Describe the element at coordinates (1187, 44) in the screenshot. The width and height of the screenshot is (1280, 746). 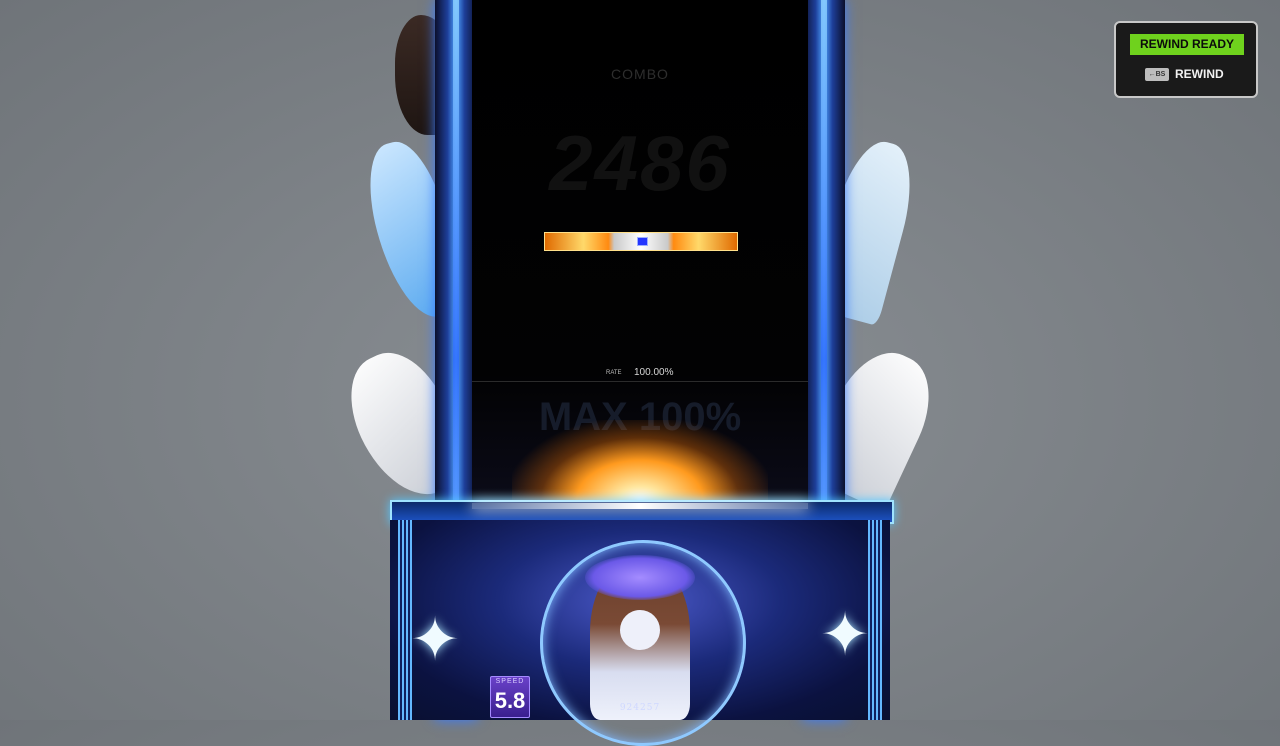
I see `rewind-ready-badge: REWIND READY` at that location.